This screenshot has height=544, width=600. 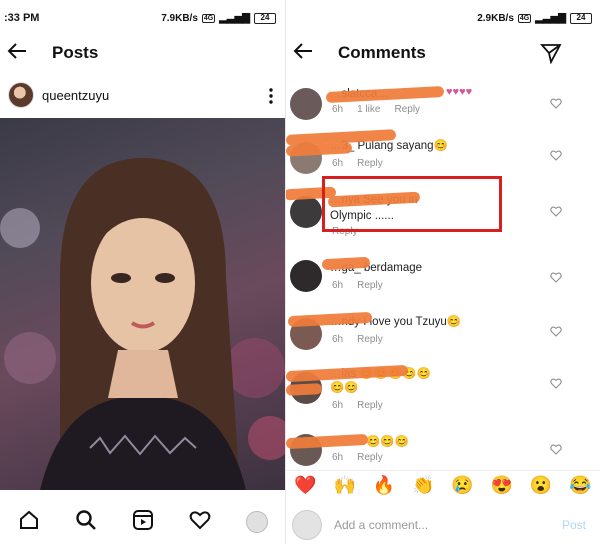 What do you see at coordinates (86, 522) in the screenshot?
I see `search-icon` at bounding box center [86, 522].